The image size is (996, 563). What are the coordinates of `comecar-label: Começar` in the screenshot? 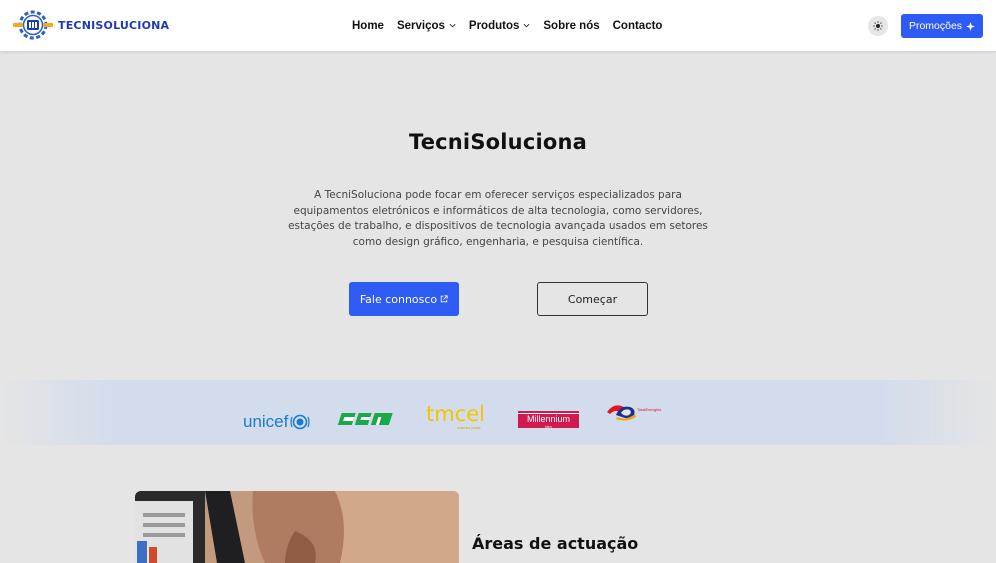 It's located at (592, 299).